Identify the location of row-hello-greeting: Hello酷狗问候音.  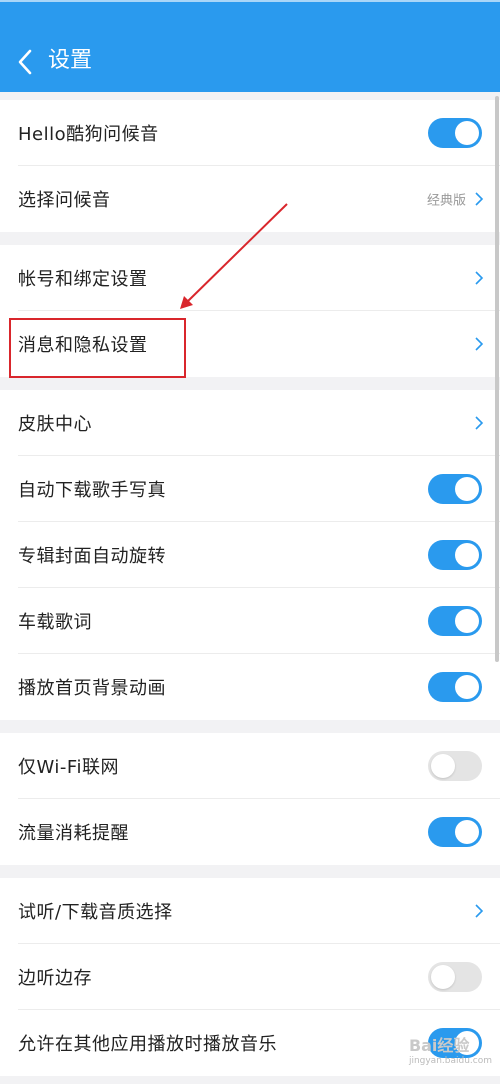
(250, 133).